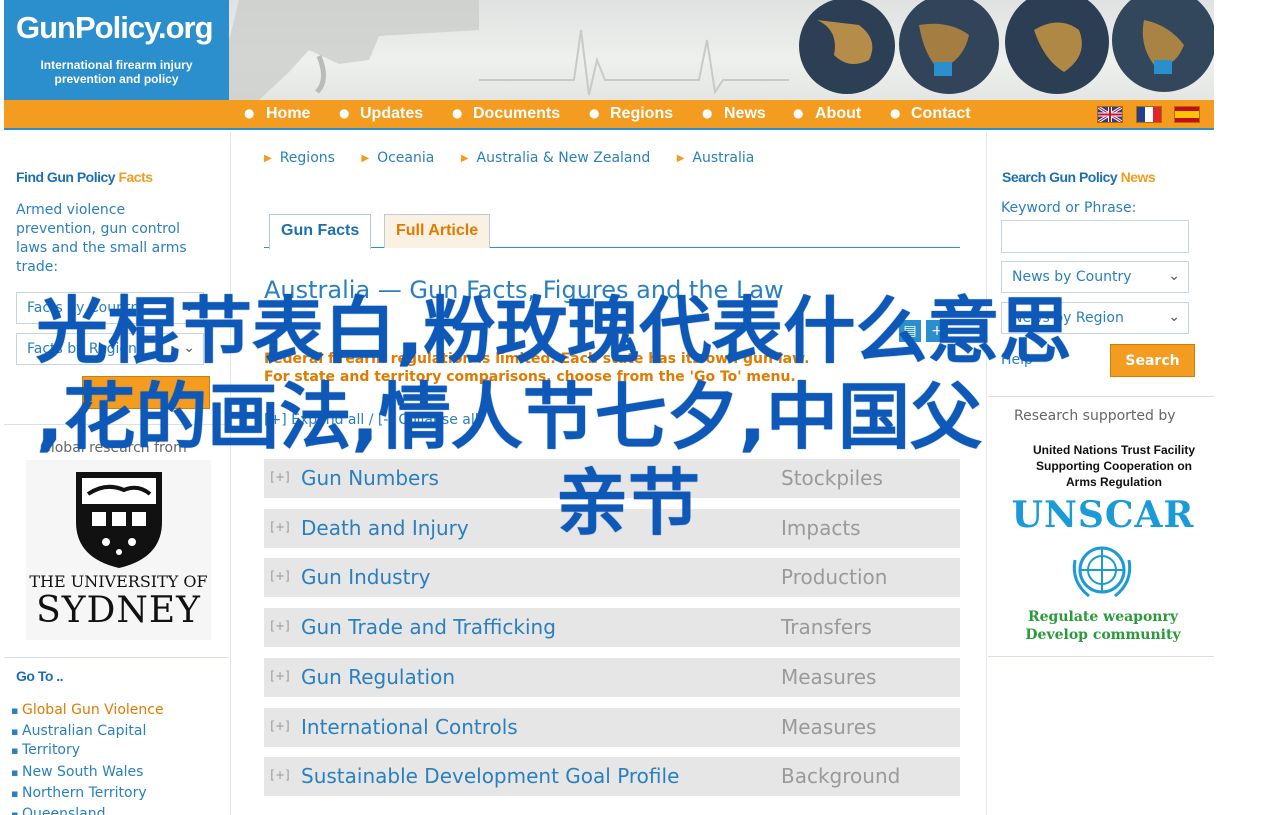 The image size is (1269, 815). I want to click on unscar-tagline: Regulate weaponry Develop community, so click(1103, 626).